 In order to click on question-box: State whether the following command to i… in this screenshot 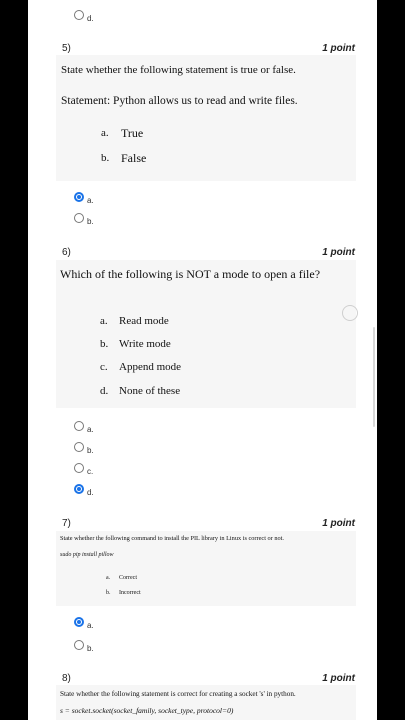, I will do `click(206, 568)`.